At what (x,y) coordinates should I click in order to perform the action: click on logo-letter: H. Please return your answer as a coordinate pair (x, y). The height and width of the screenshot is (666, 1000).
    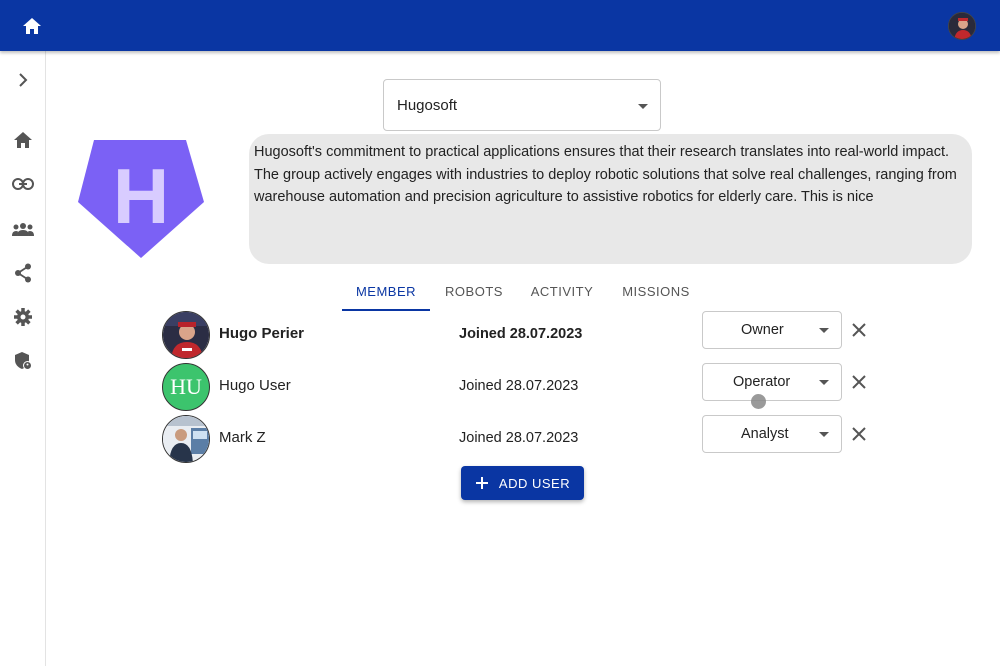
    Looking at the image, I should click on (141, 196).